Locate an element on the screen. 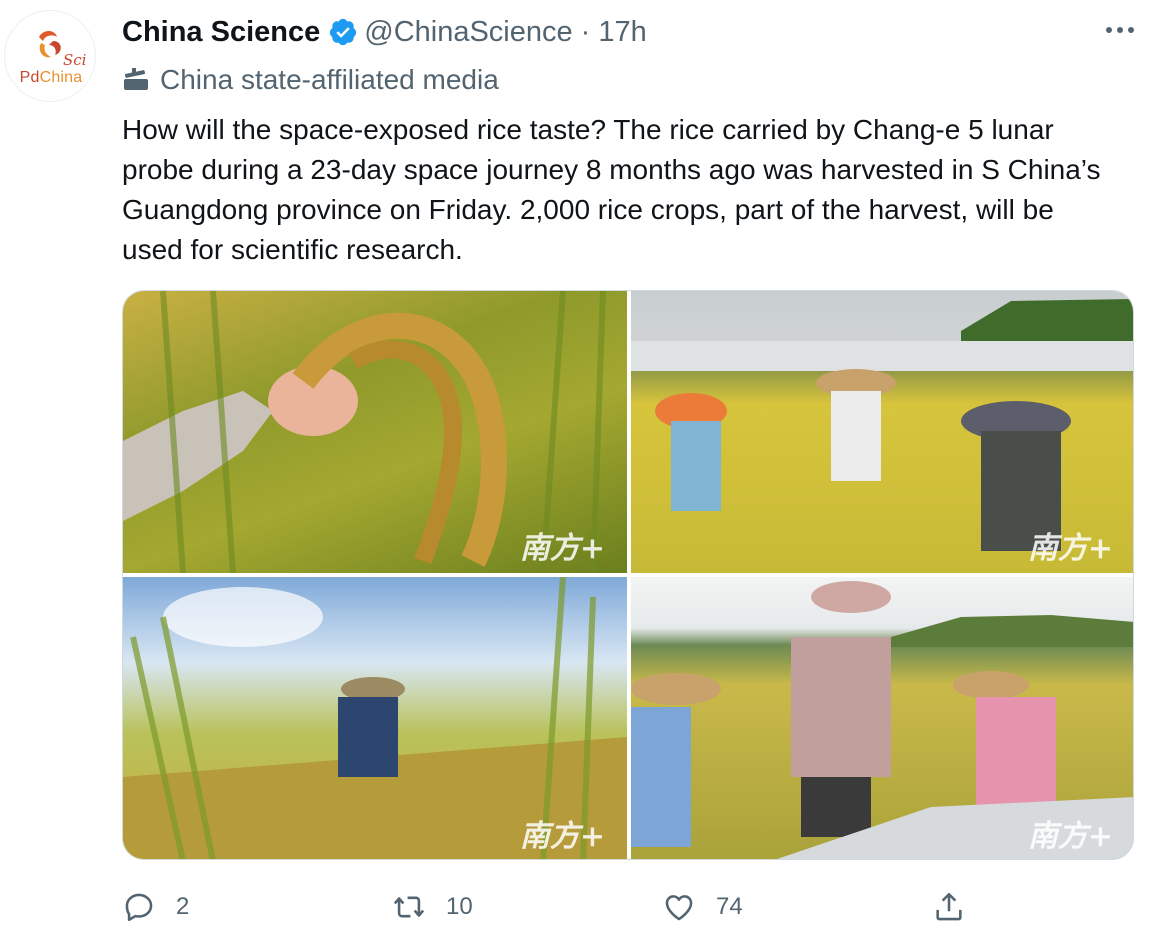  tweet-time: 17h is located at coordinates (622, 32).